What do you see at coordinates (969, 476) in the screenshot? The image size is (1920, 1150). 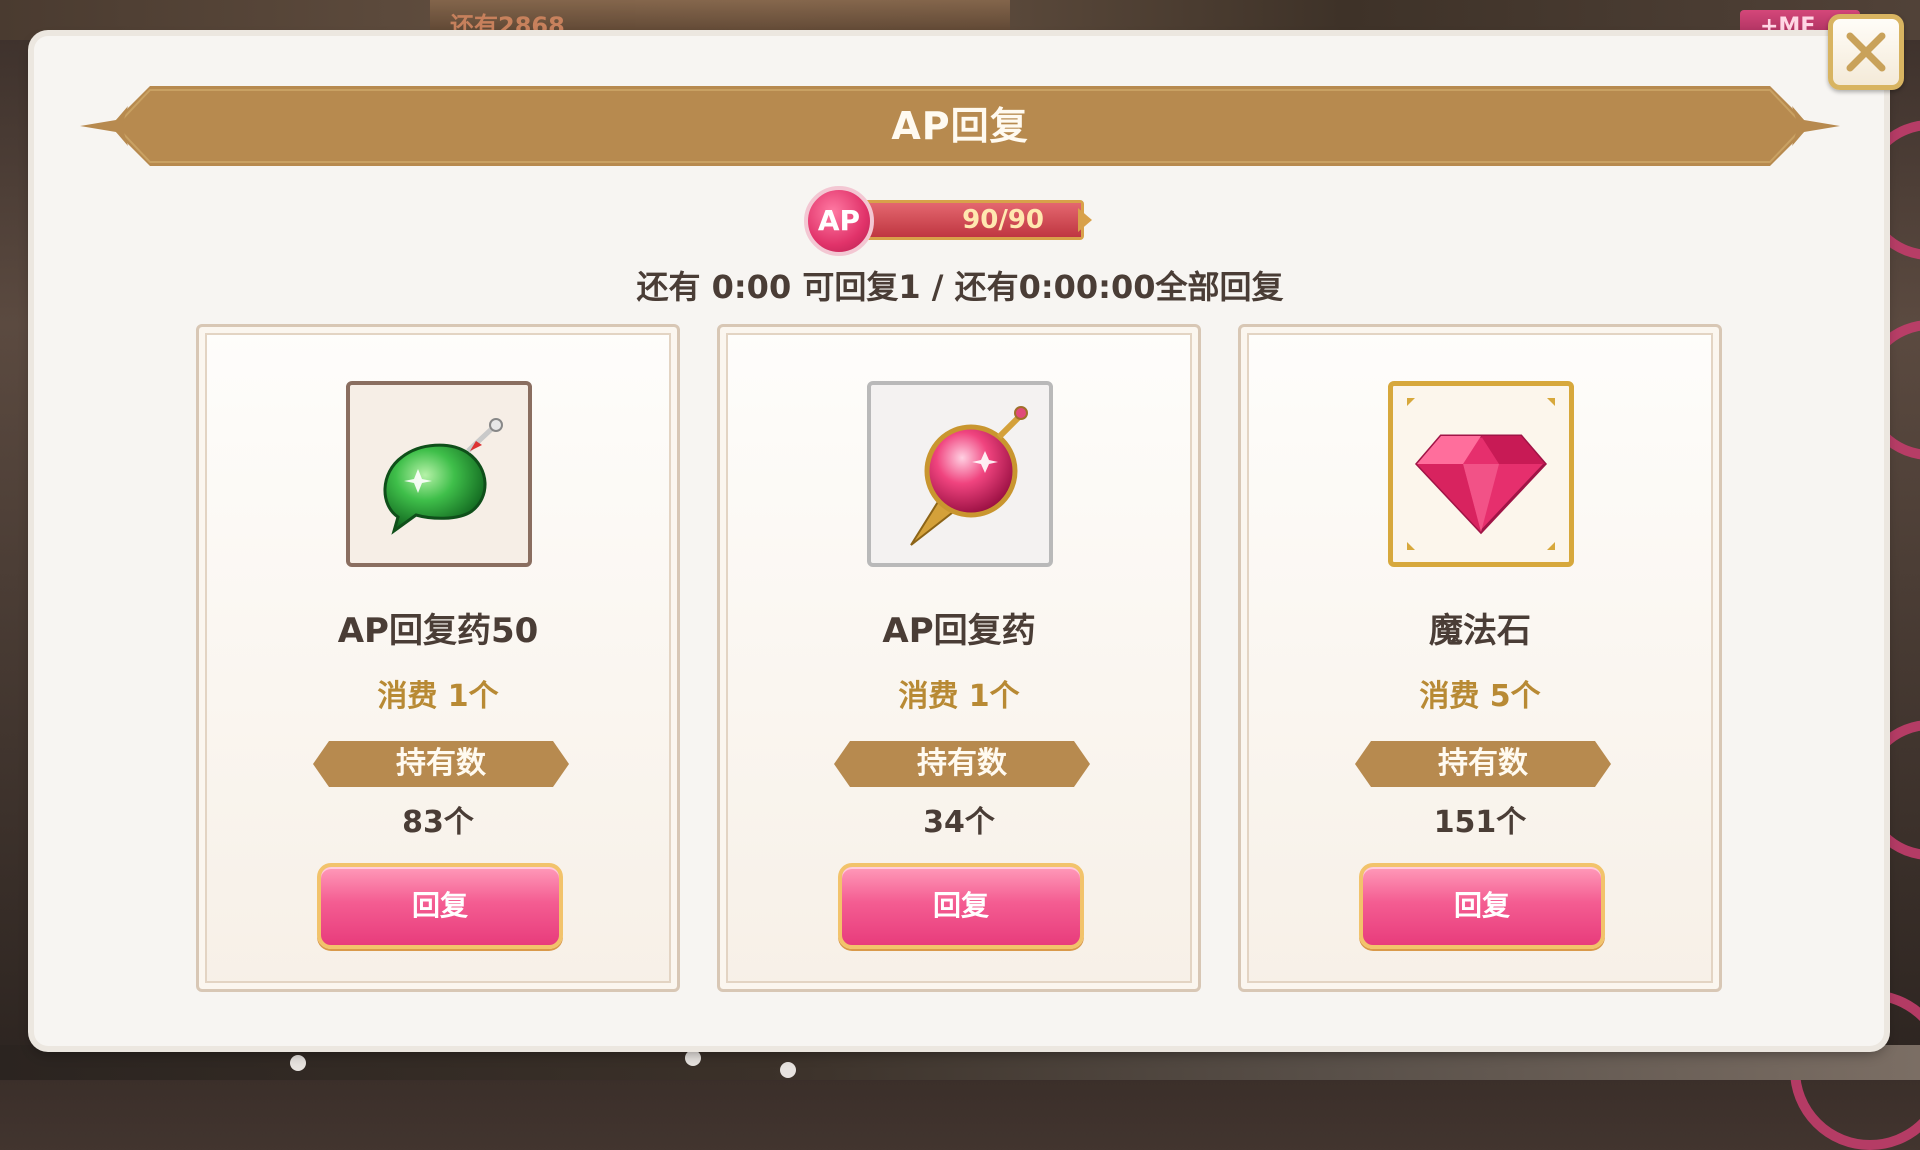 I see `pink-potion-icon` at bounding box center [969, 476].